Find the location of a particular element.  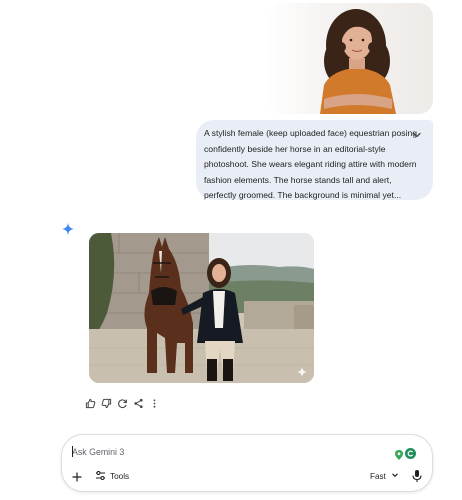

share-icon is located at coordinates (138, 403).